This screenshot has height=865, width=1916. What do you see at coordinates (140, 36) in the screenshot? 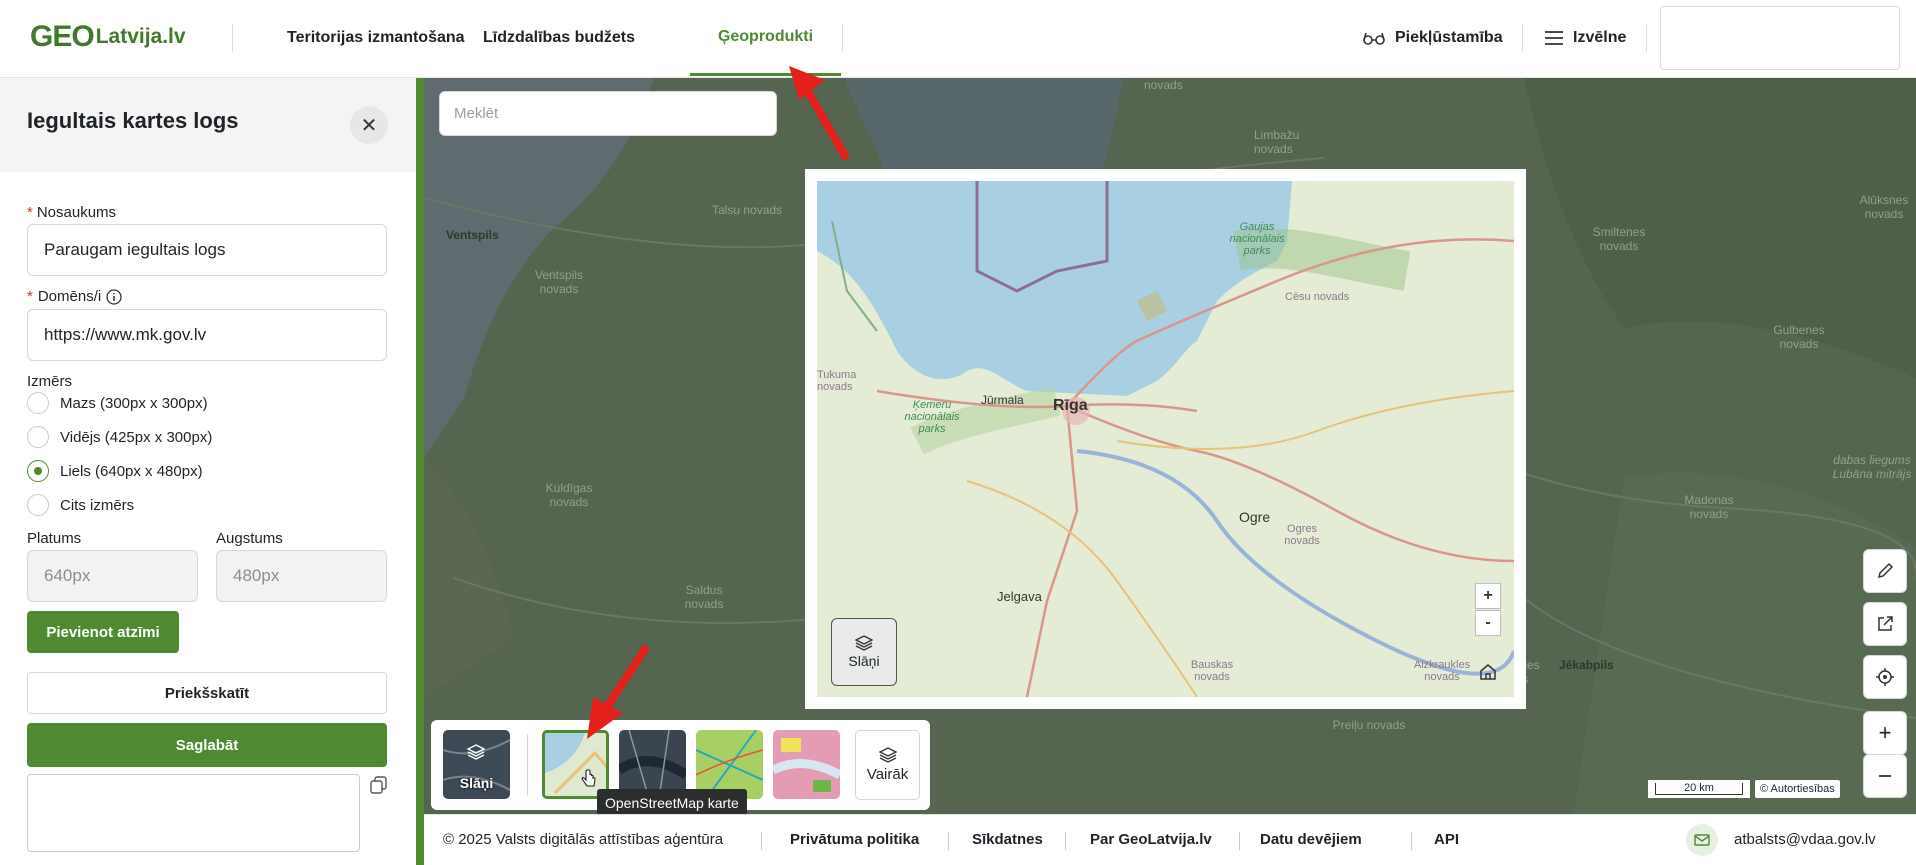
I see `logo-lv-text: Latvija.lv` at bounding box center [140, 36].